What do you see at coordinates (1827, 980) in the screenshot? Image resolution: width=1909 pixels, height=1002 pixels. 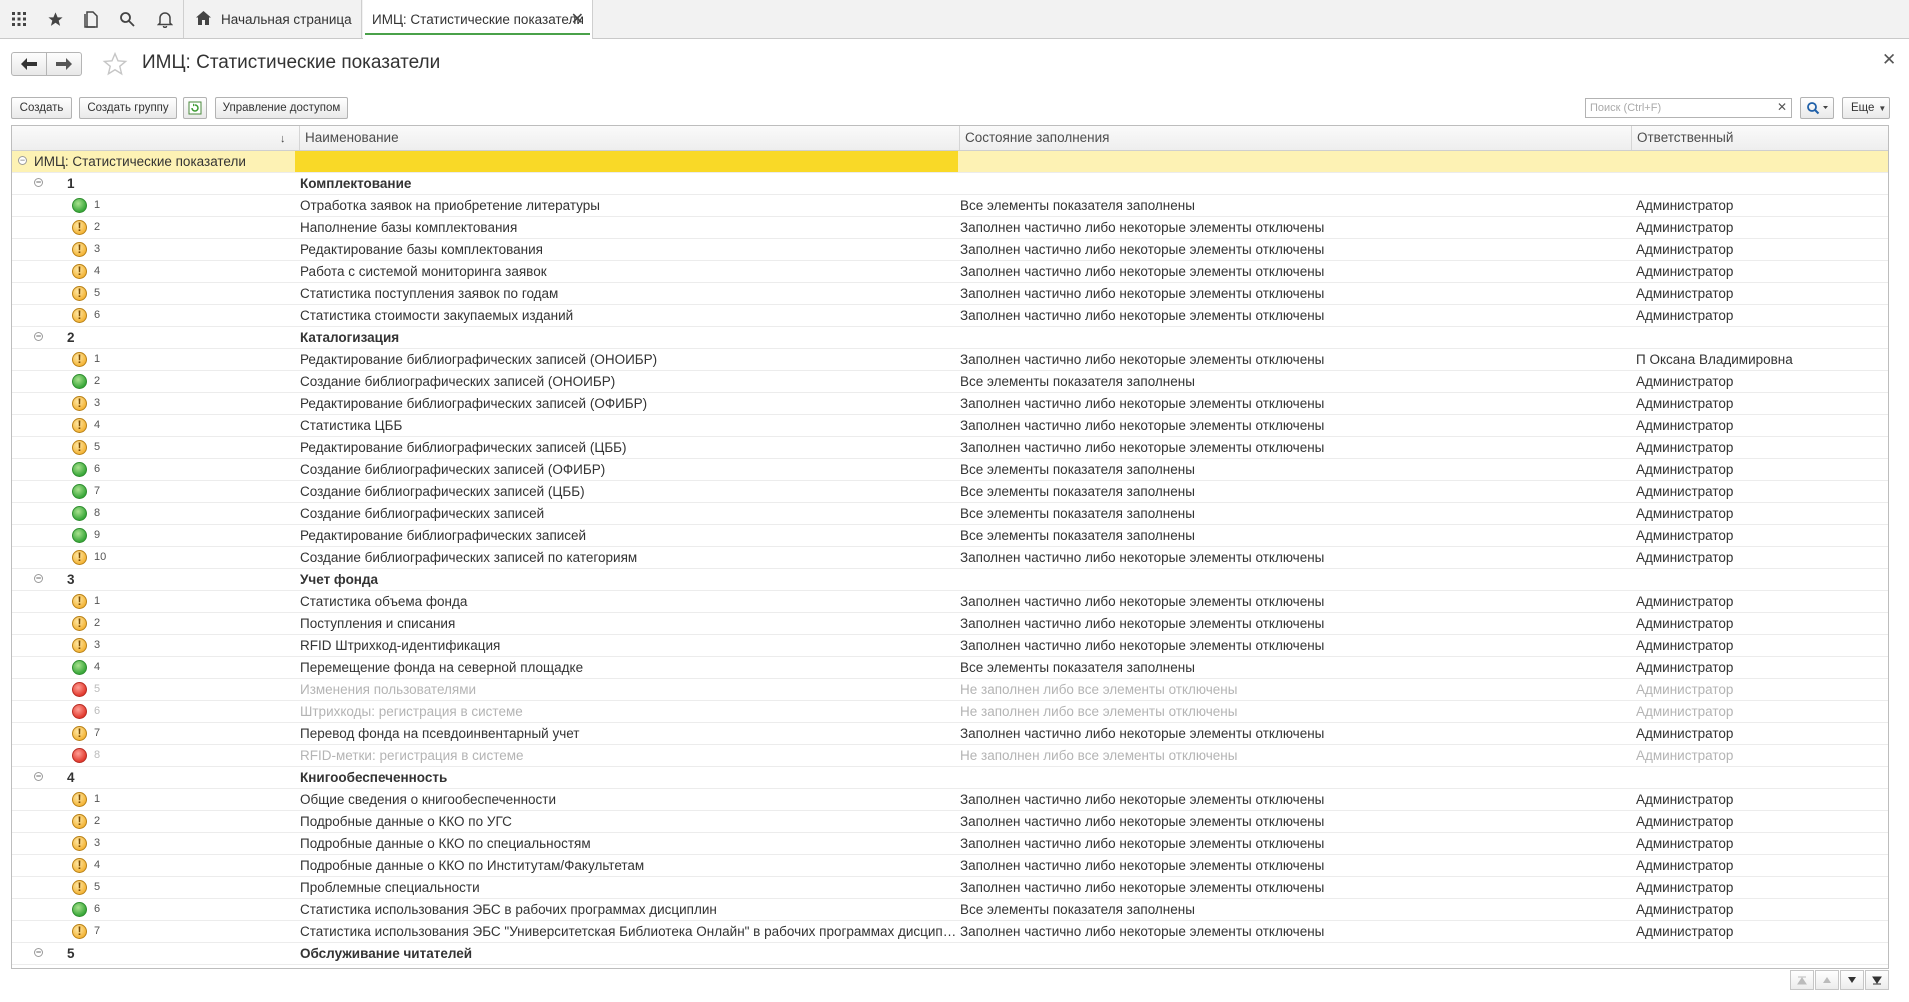 I see `scroll-up-button` at bounding box center [1827, 980].